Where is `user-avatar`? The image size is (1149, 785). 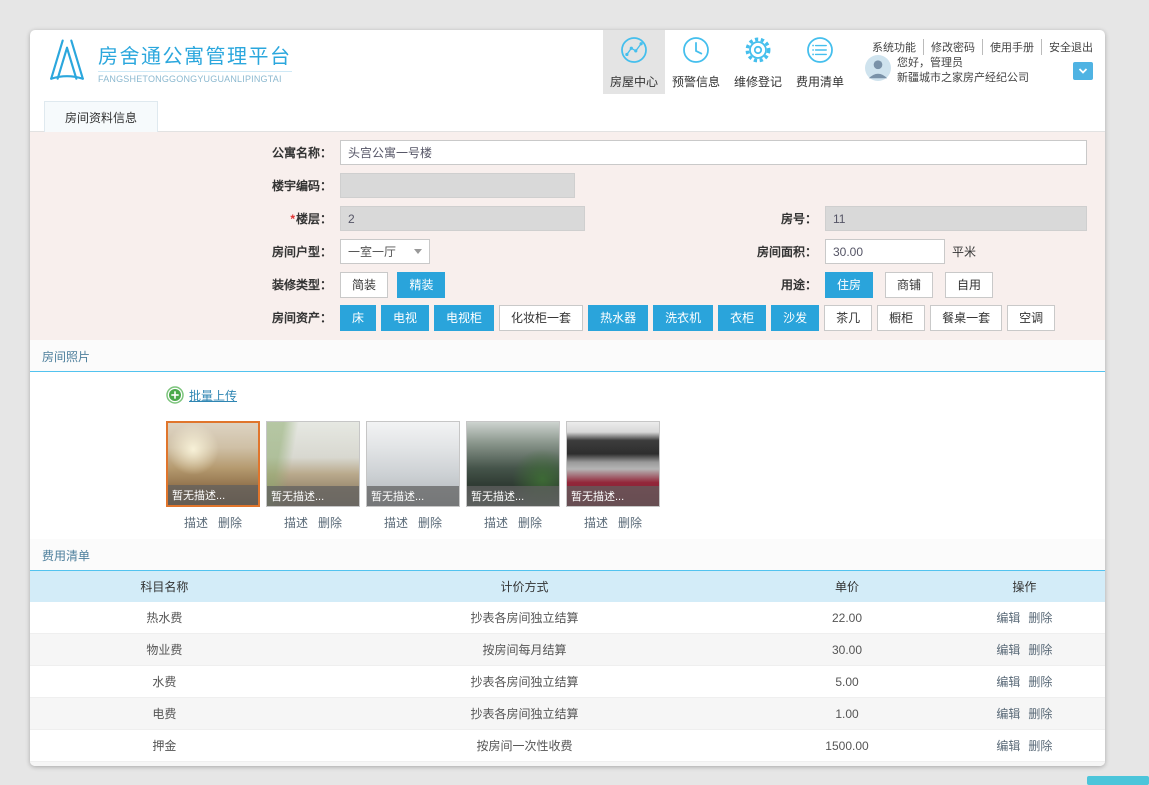
user-avatar is located at coordinates (878, 70).